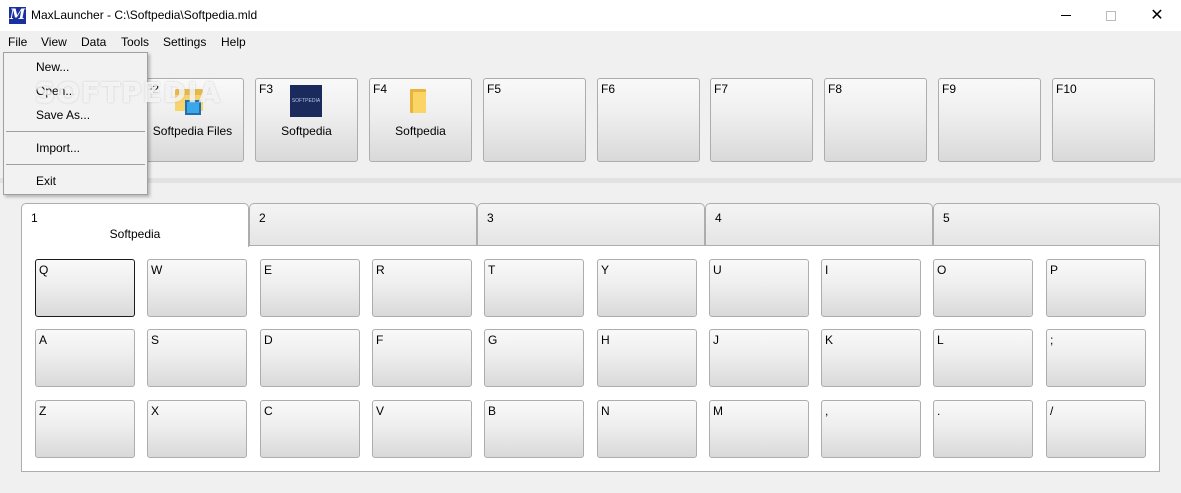 The height and width of the screenshot is (493, 1181). What do you see at coordinates (827, 411) in the screenshot?
I see `key-label: ,` at bounding box center [827, 411].